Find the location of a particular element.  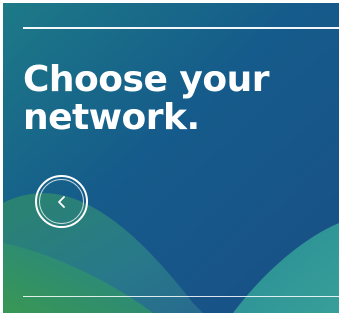

top-divider is located at coordinates (181, 28).